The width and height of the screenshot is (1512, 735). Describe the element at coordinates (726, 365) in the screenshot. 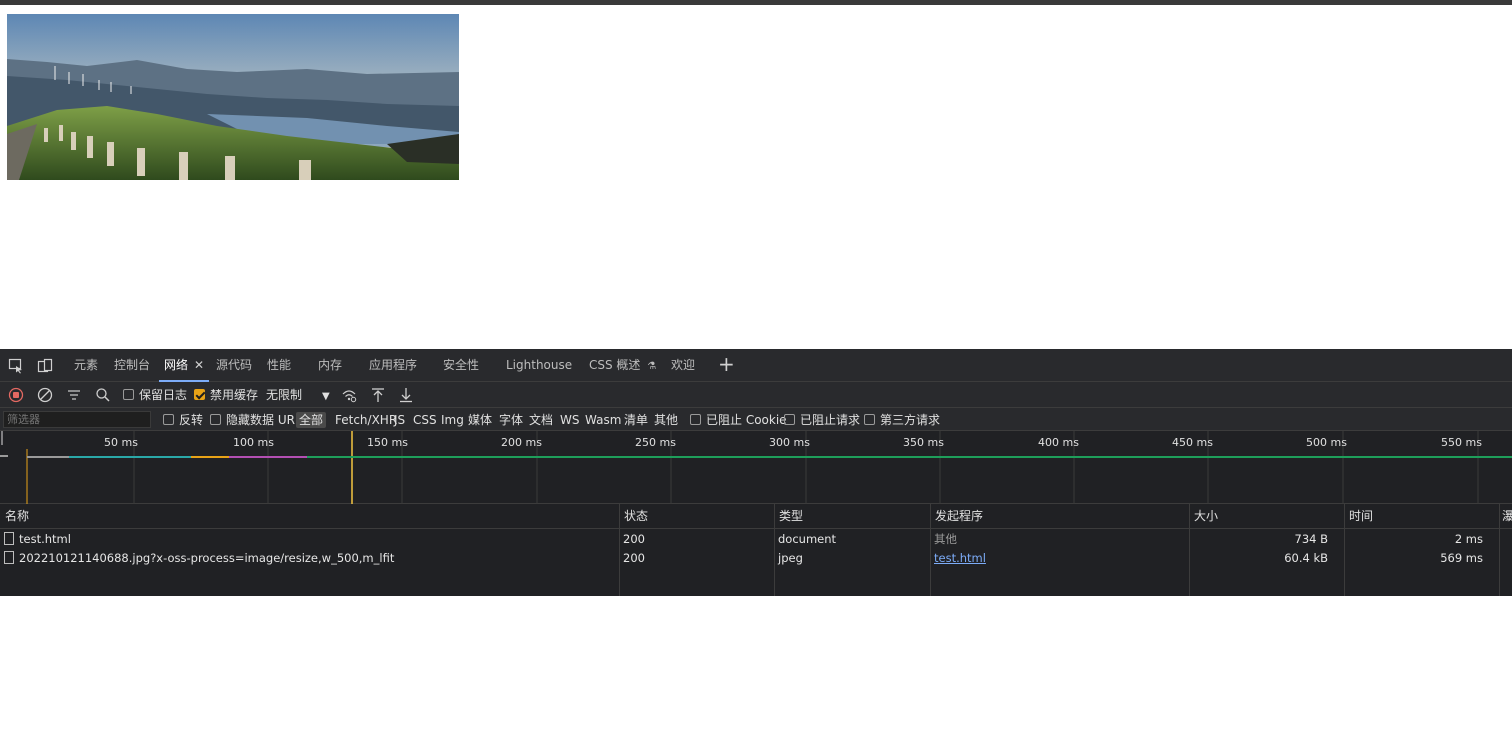

I see `add-tab-icon: +` at that location.